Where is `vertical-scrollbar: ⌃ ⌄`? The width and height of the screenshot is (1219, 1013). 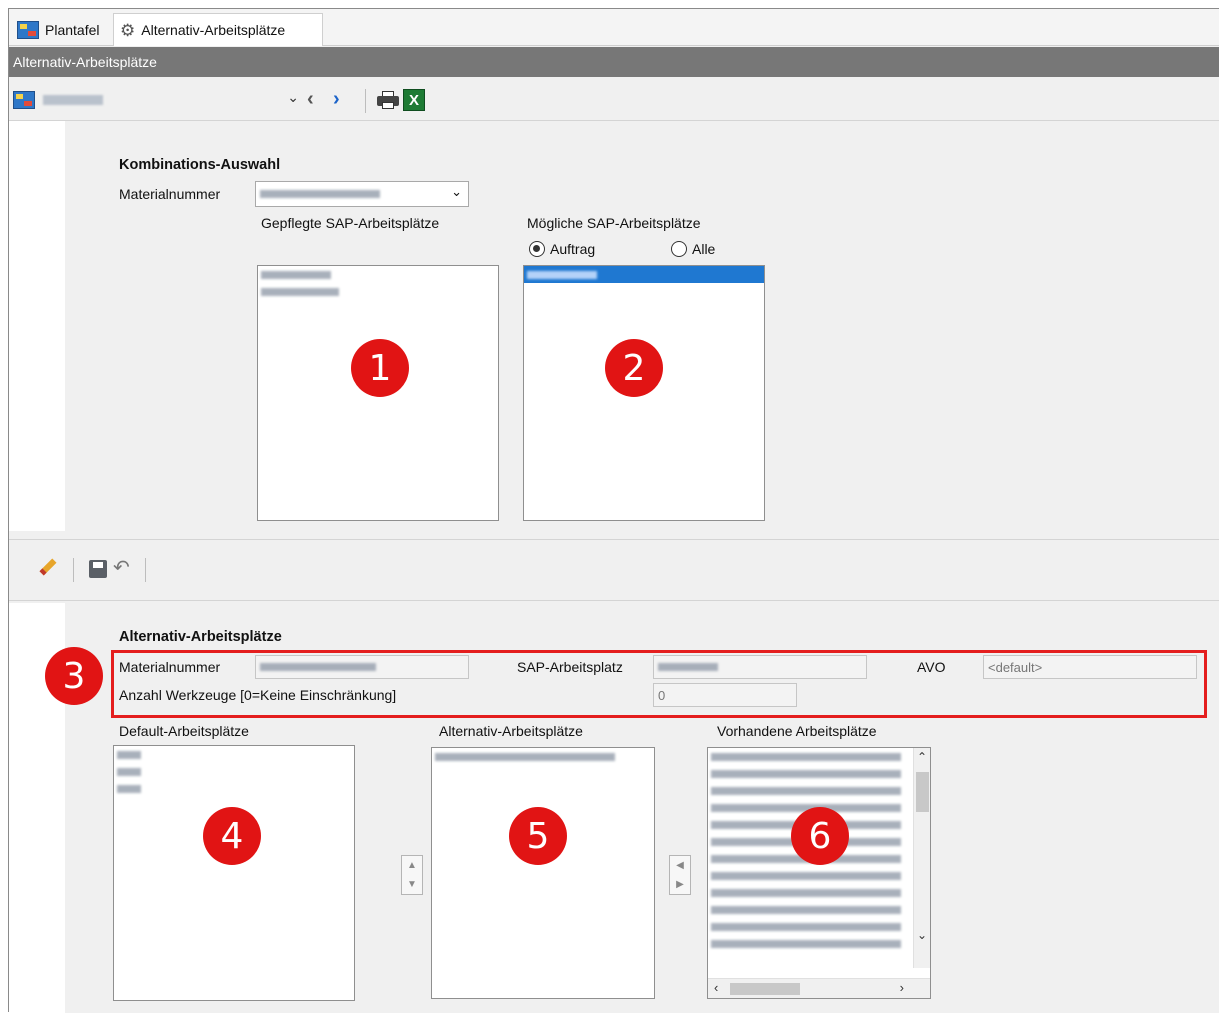
vertical-scrollbar: ⌃ ⌄ is located at coordinates (921, 858).